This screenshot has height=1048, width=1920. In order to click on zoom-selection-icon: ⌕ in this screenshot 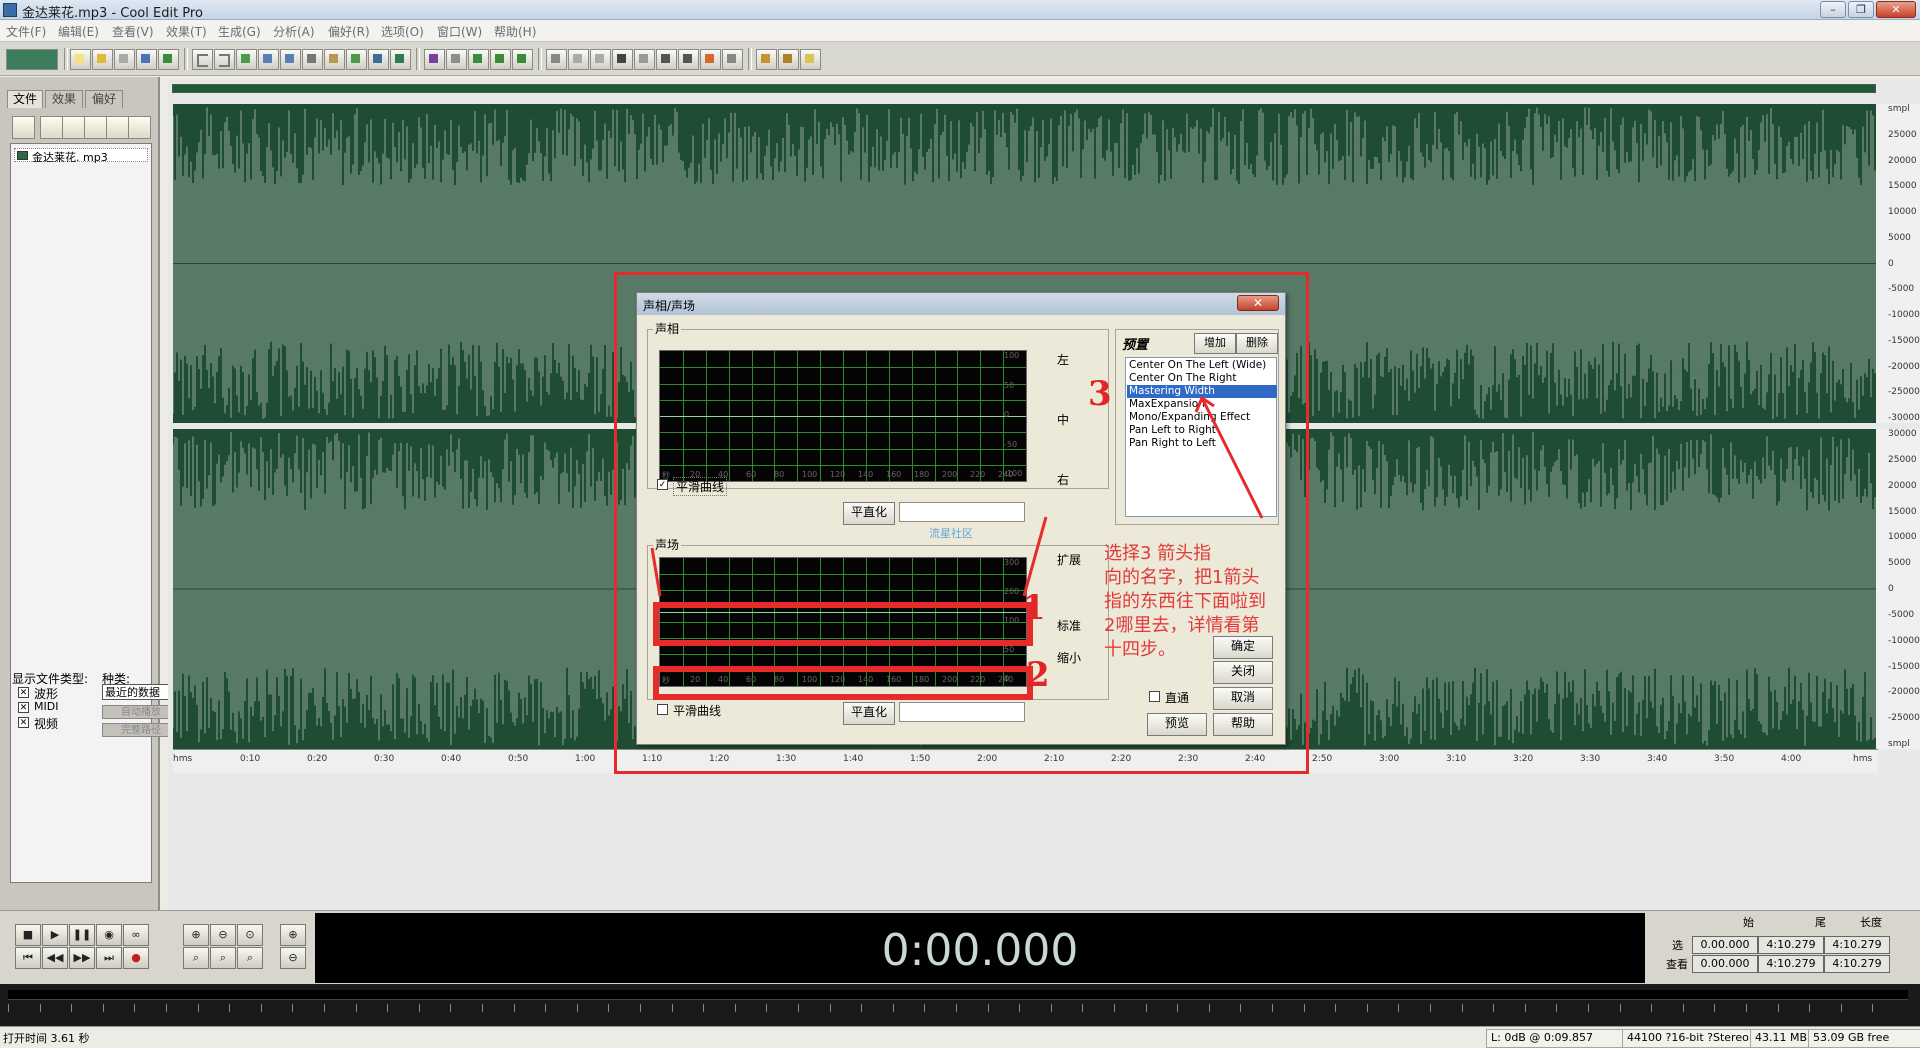, I will do `click(250, 958)`.